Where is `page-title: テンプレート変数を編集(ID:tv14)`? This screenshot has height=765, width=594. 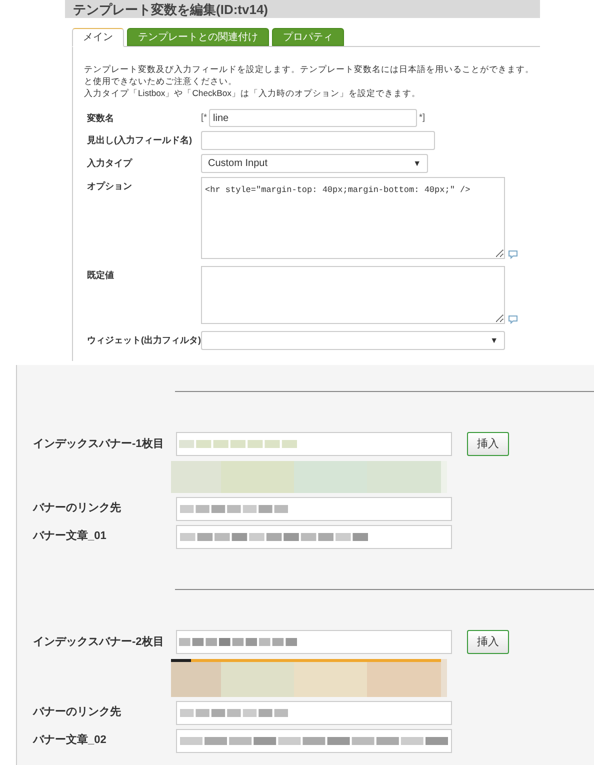
page-title: テンプレート変数を編集(ID:tv14) is located at coordinates (170, 9).